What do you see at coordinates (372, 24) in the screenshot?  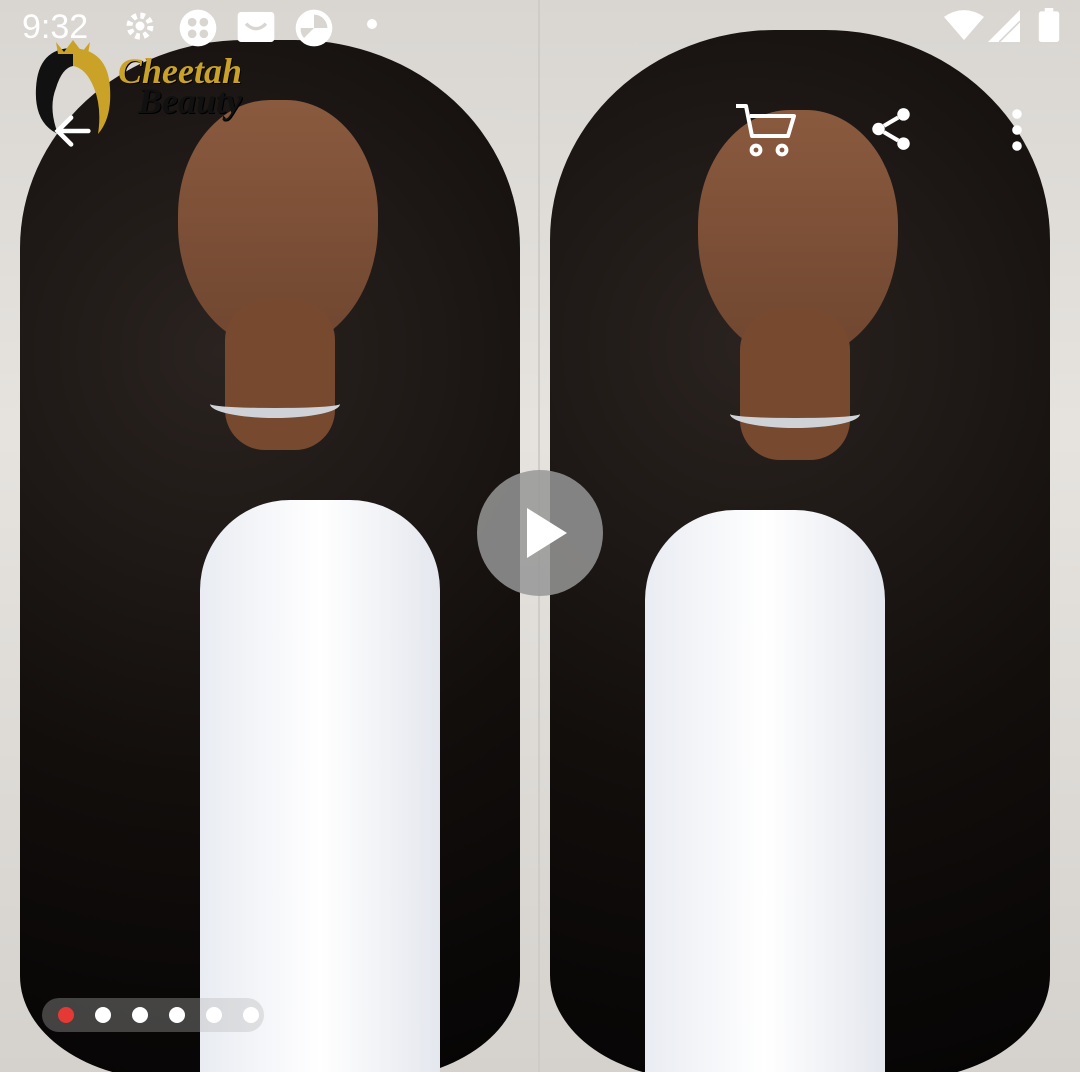 I see `dot-icon` at bounding box center [372, 24].